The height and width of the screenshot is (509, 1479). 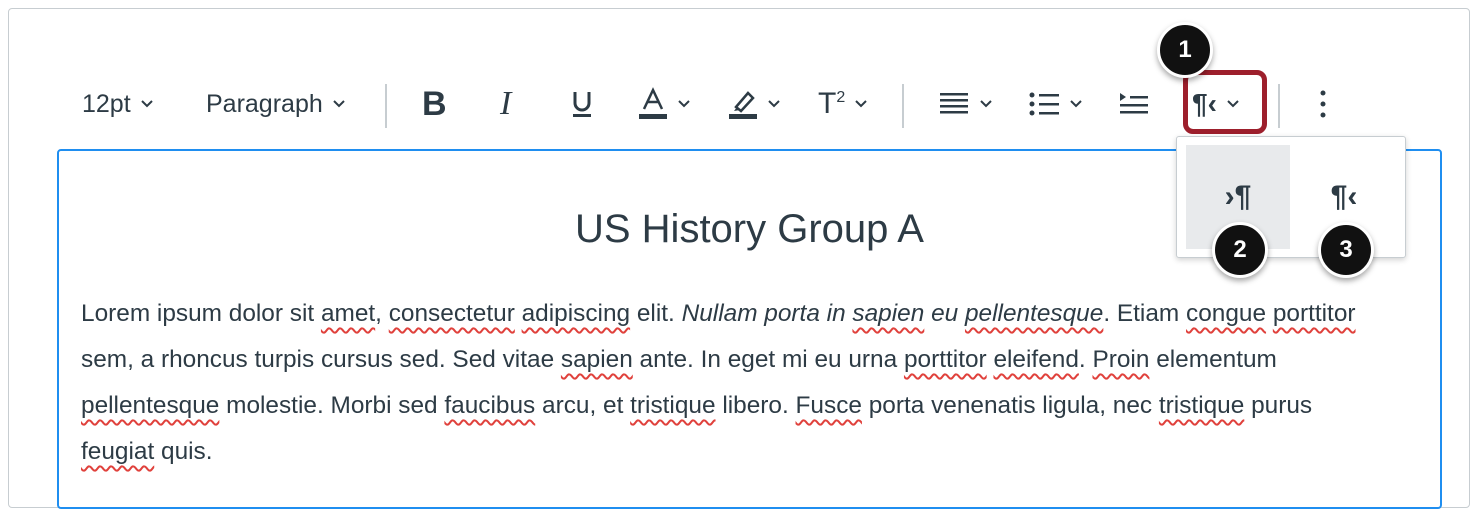 What do you see at coordinates (1145, 313) in the screenshot?
I see `text-run: . Etiam` at bounding box center [1145, 313].